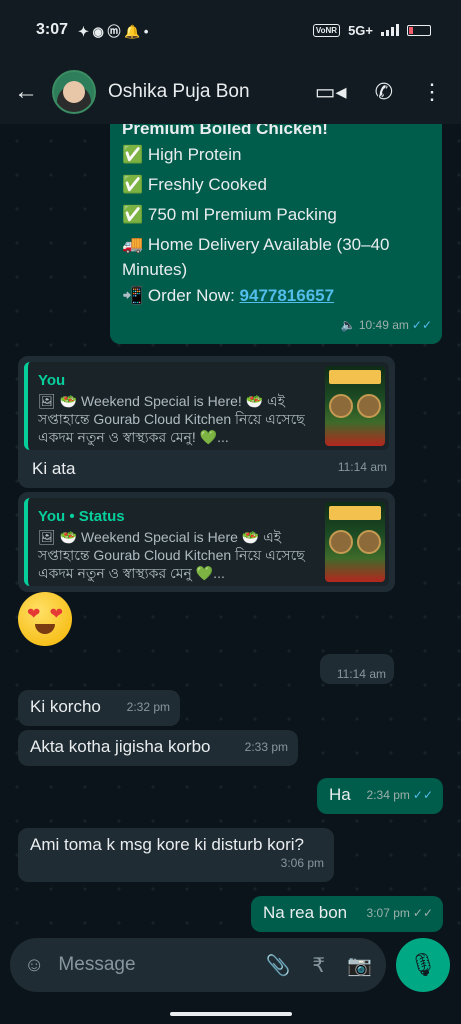 This screenshot has width=461, height=1024. Describe the element at coordinates (318, 965) in the screenshot. I see `payment-rupee-icon: ₹` at that location.